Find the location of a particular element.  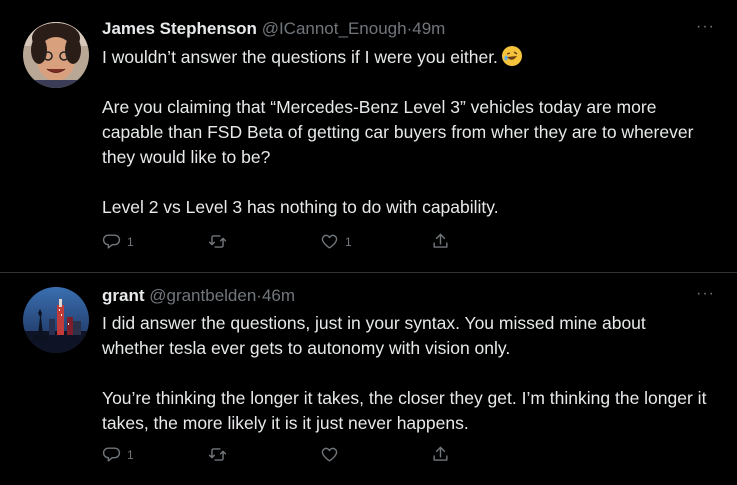

tweet-header: James Stephenson @ICannot_Enough·49m is located at coordinates (273, 29).